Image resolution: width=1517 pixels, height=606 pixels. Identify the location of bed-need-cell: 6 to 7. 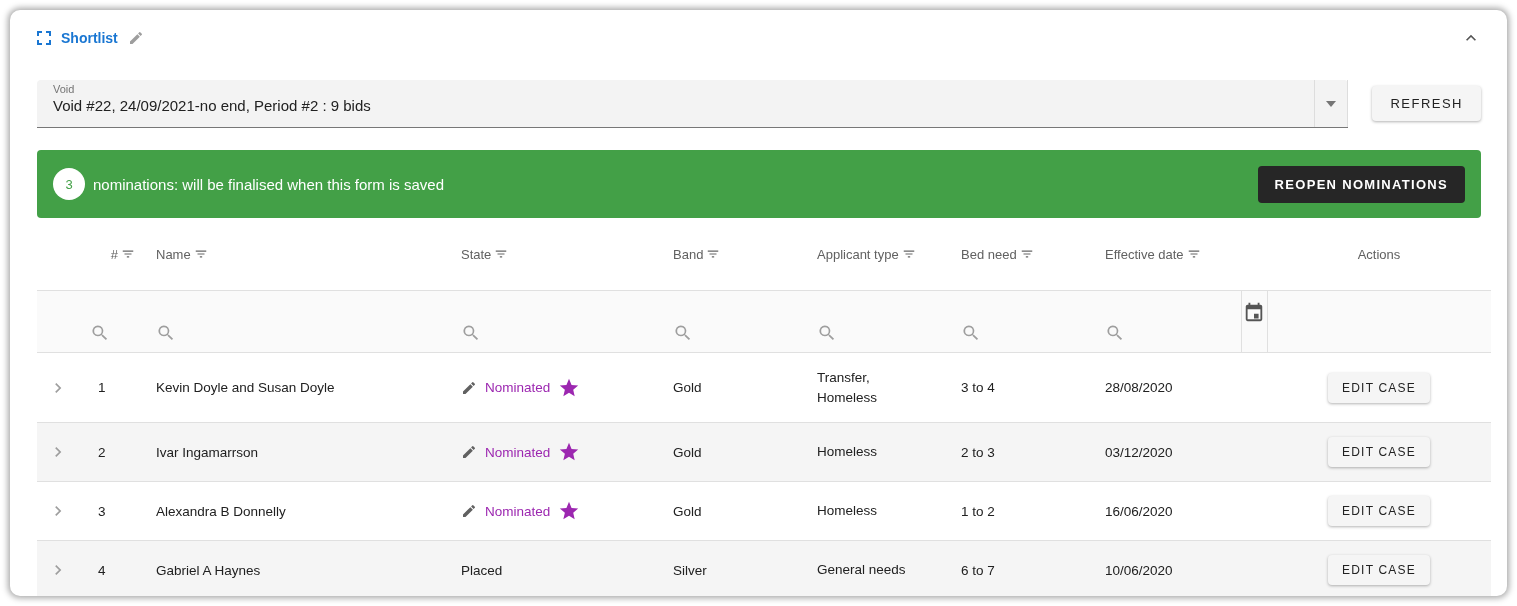
(978, 570).